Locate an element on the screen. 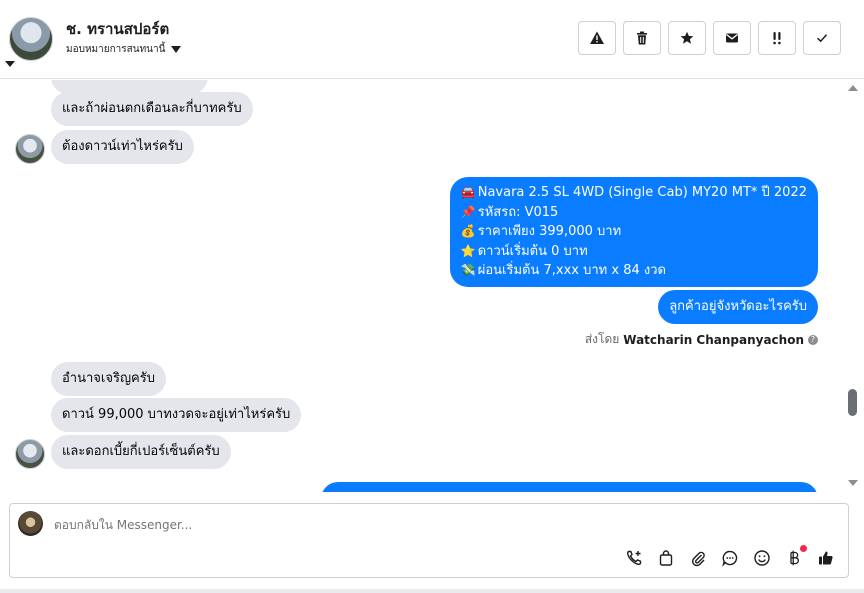  star-icon: ⭐ is located at coordinates (468, 250).